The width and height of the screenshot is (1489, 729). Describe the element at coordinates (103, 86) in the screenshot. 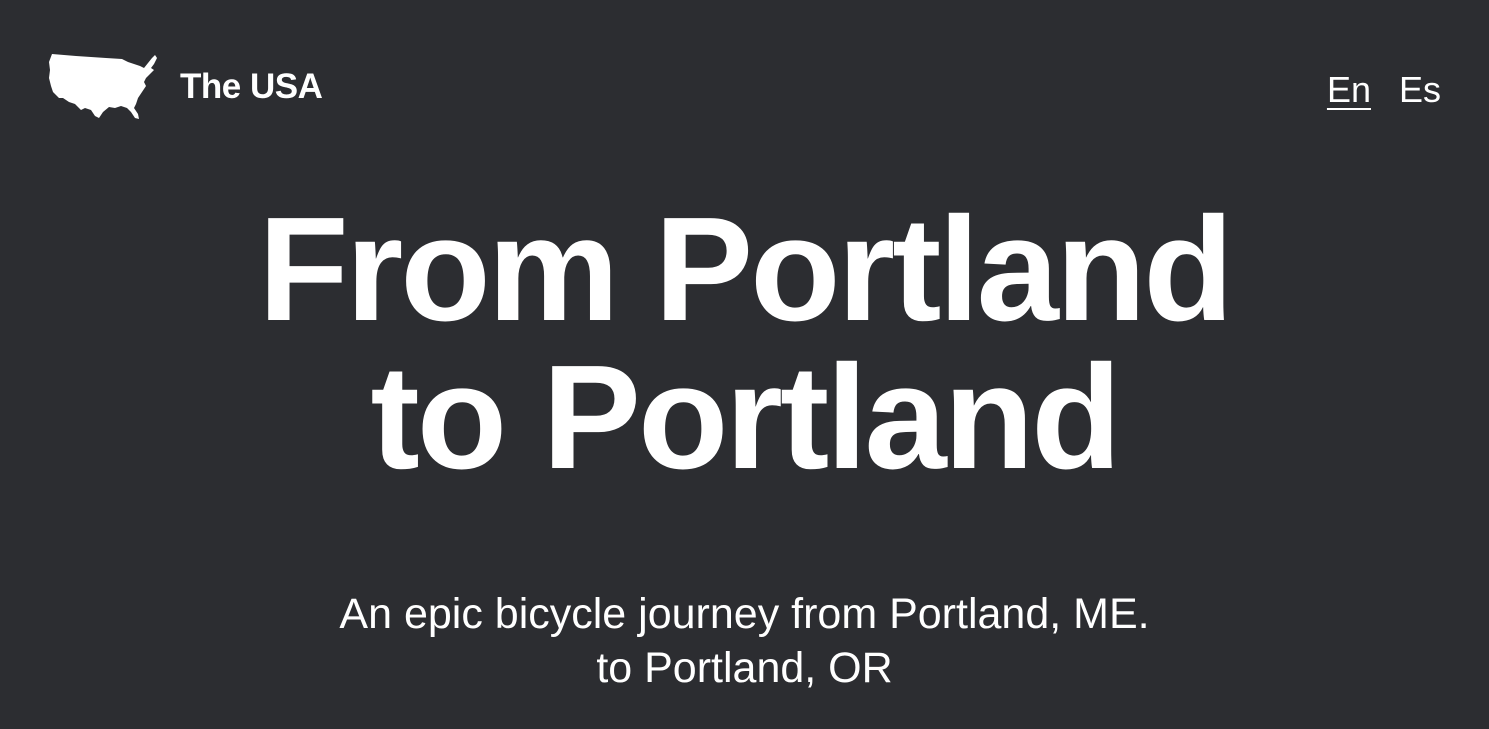

I see `usa-map-icon` at that location.